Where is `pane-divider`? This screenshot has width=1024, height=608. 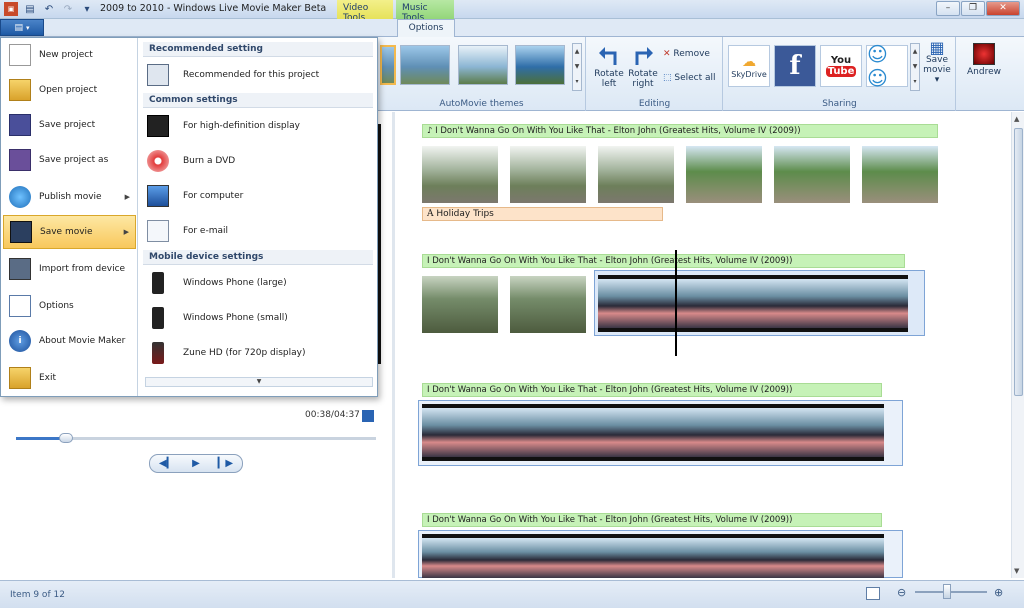 pane-divider is located at coordinates (393, 345).